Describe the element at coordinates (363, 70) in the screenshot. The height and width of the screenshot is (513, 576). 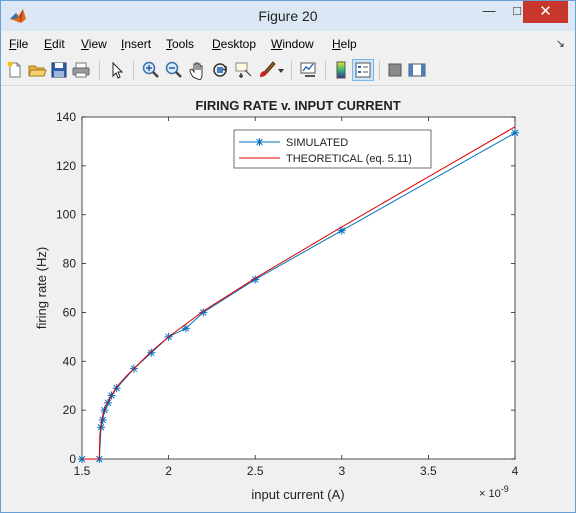
I see `legend-icon` at that location.